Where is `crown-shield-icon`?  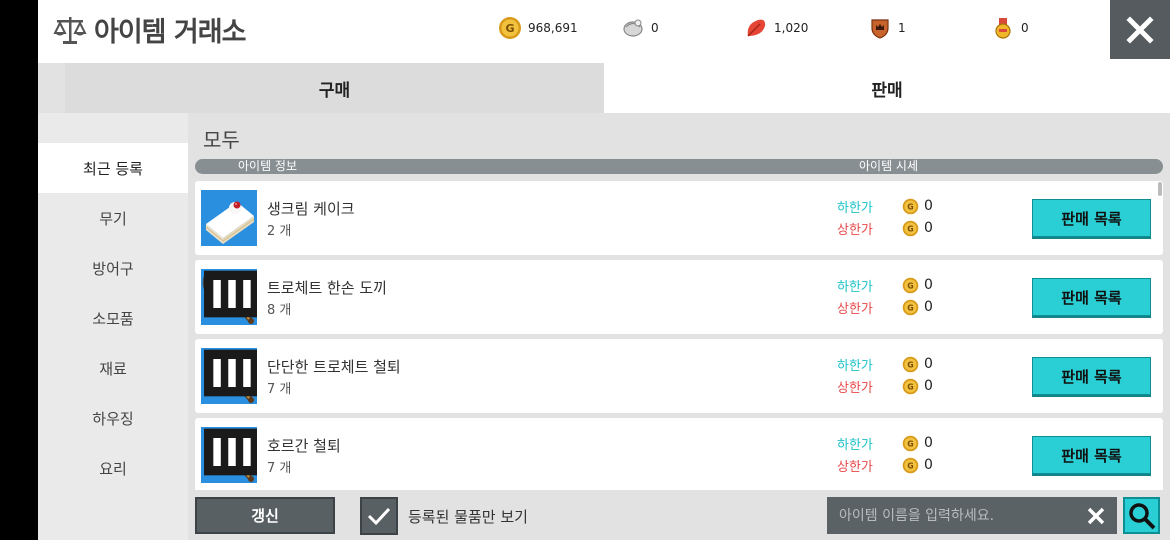 crown-shield-icon is located at coordinates (880, 29).